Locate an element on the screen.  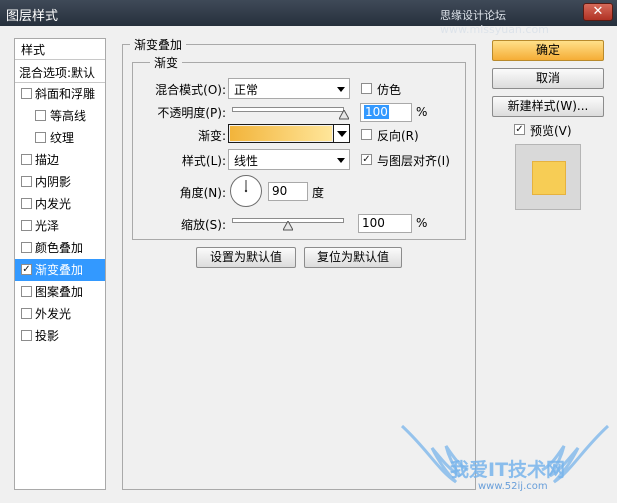
blend-mode-select: 正常 is located at coordinates (289, 88).